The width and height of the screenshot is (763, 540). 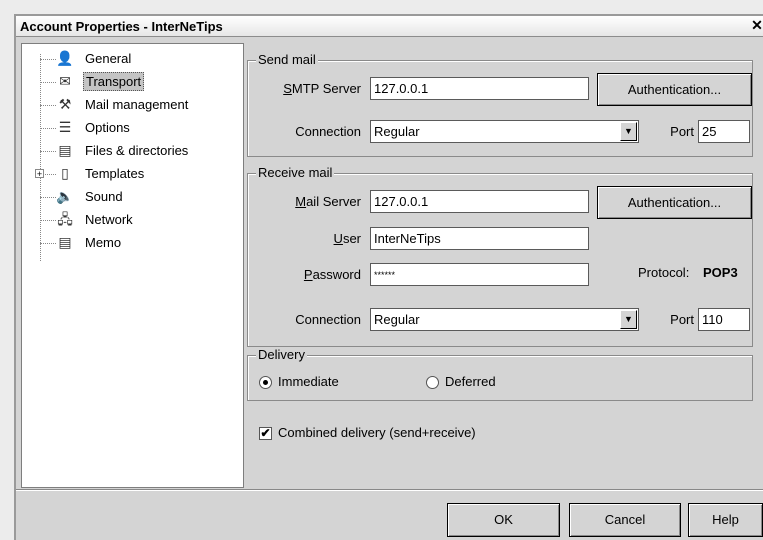 What do you see at coordinates (625, 520) in the screenshot?
I see `cancel-button: Cancel` at bounding box center [625, 520].